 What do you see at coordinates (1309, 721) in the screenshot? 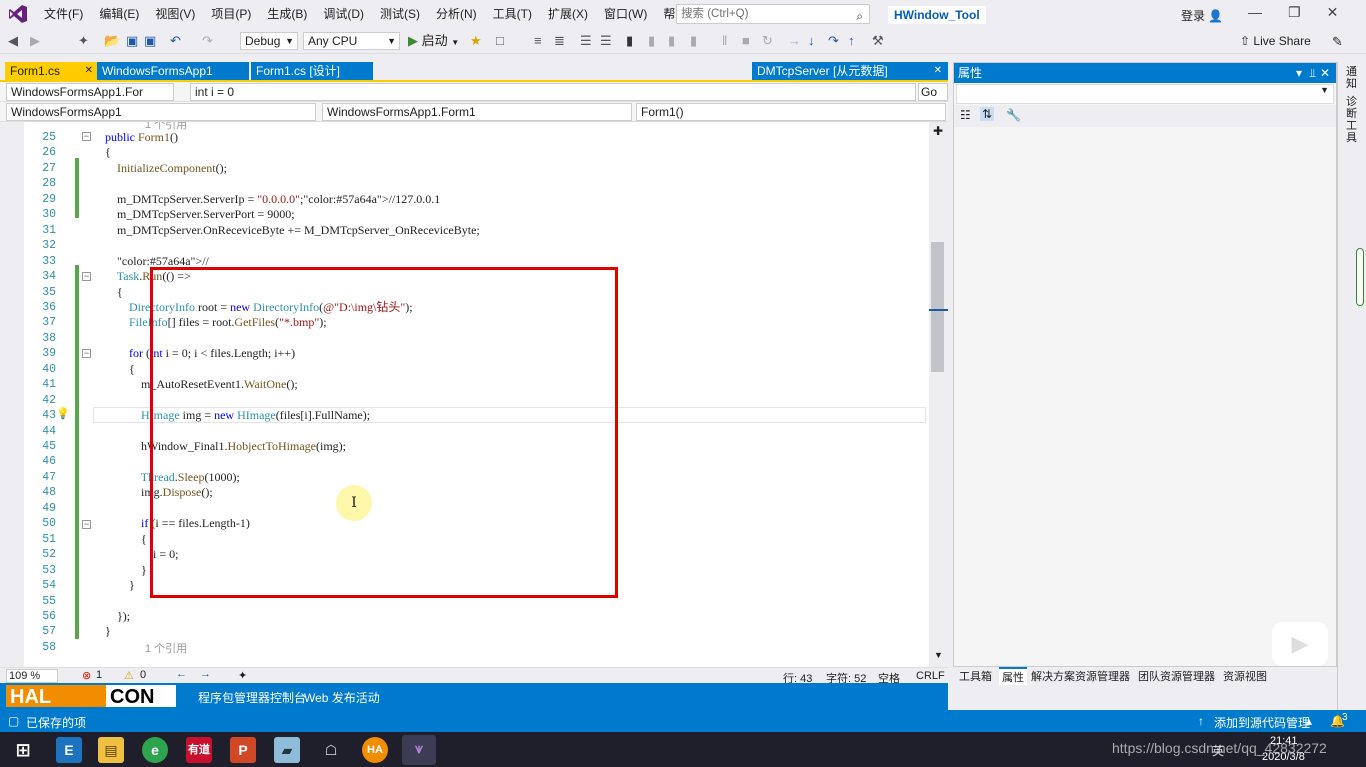
I see `chevron-up-icon: ▴` at bounding box center [1309, 721].